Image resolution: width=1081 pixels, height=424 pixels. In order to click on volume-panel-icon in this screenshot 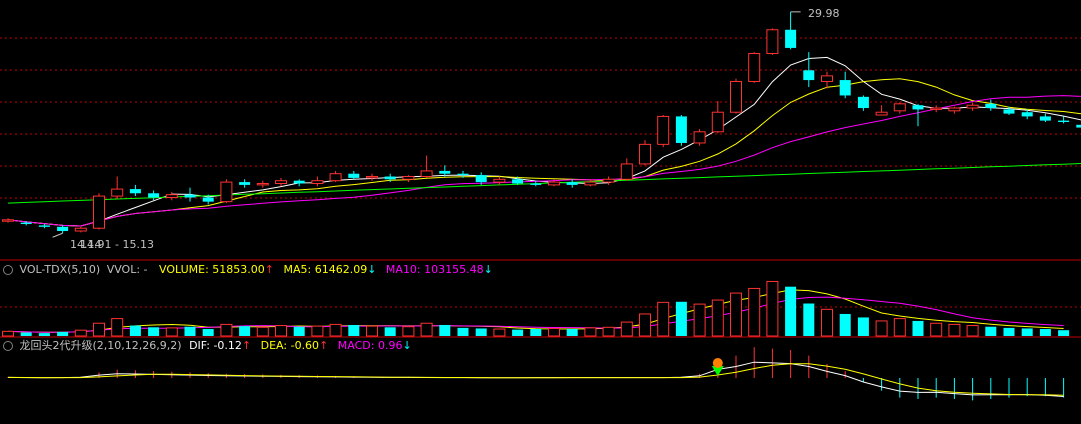, I will do `click(8, 270)`.